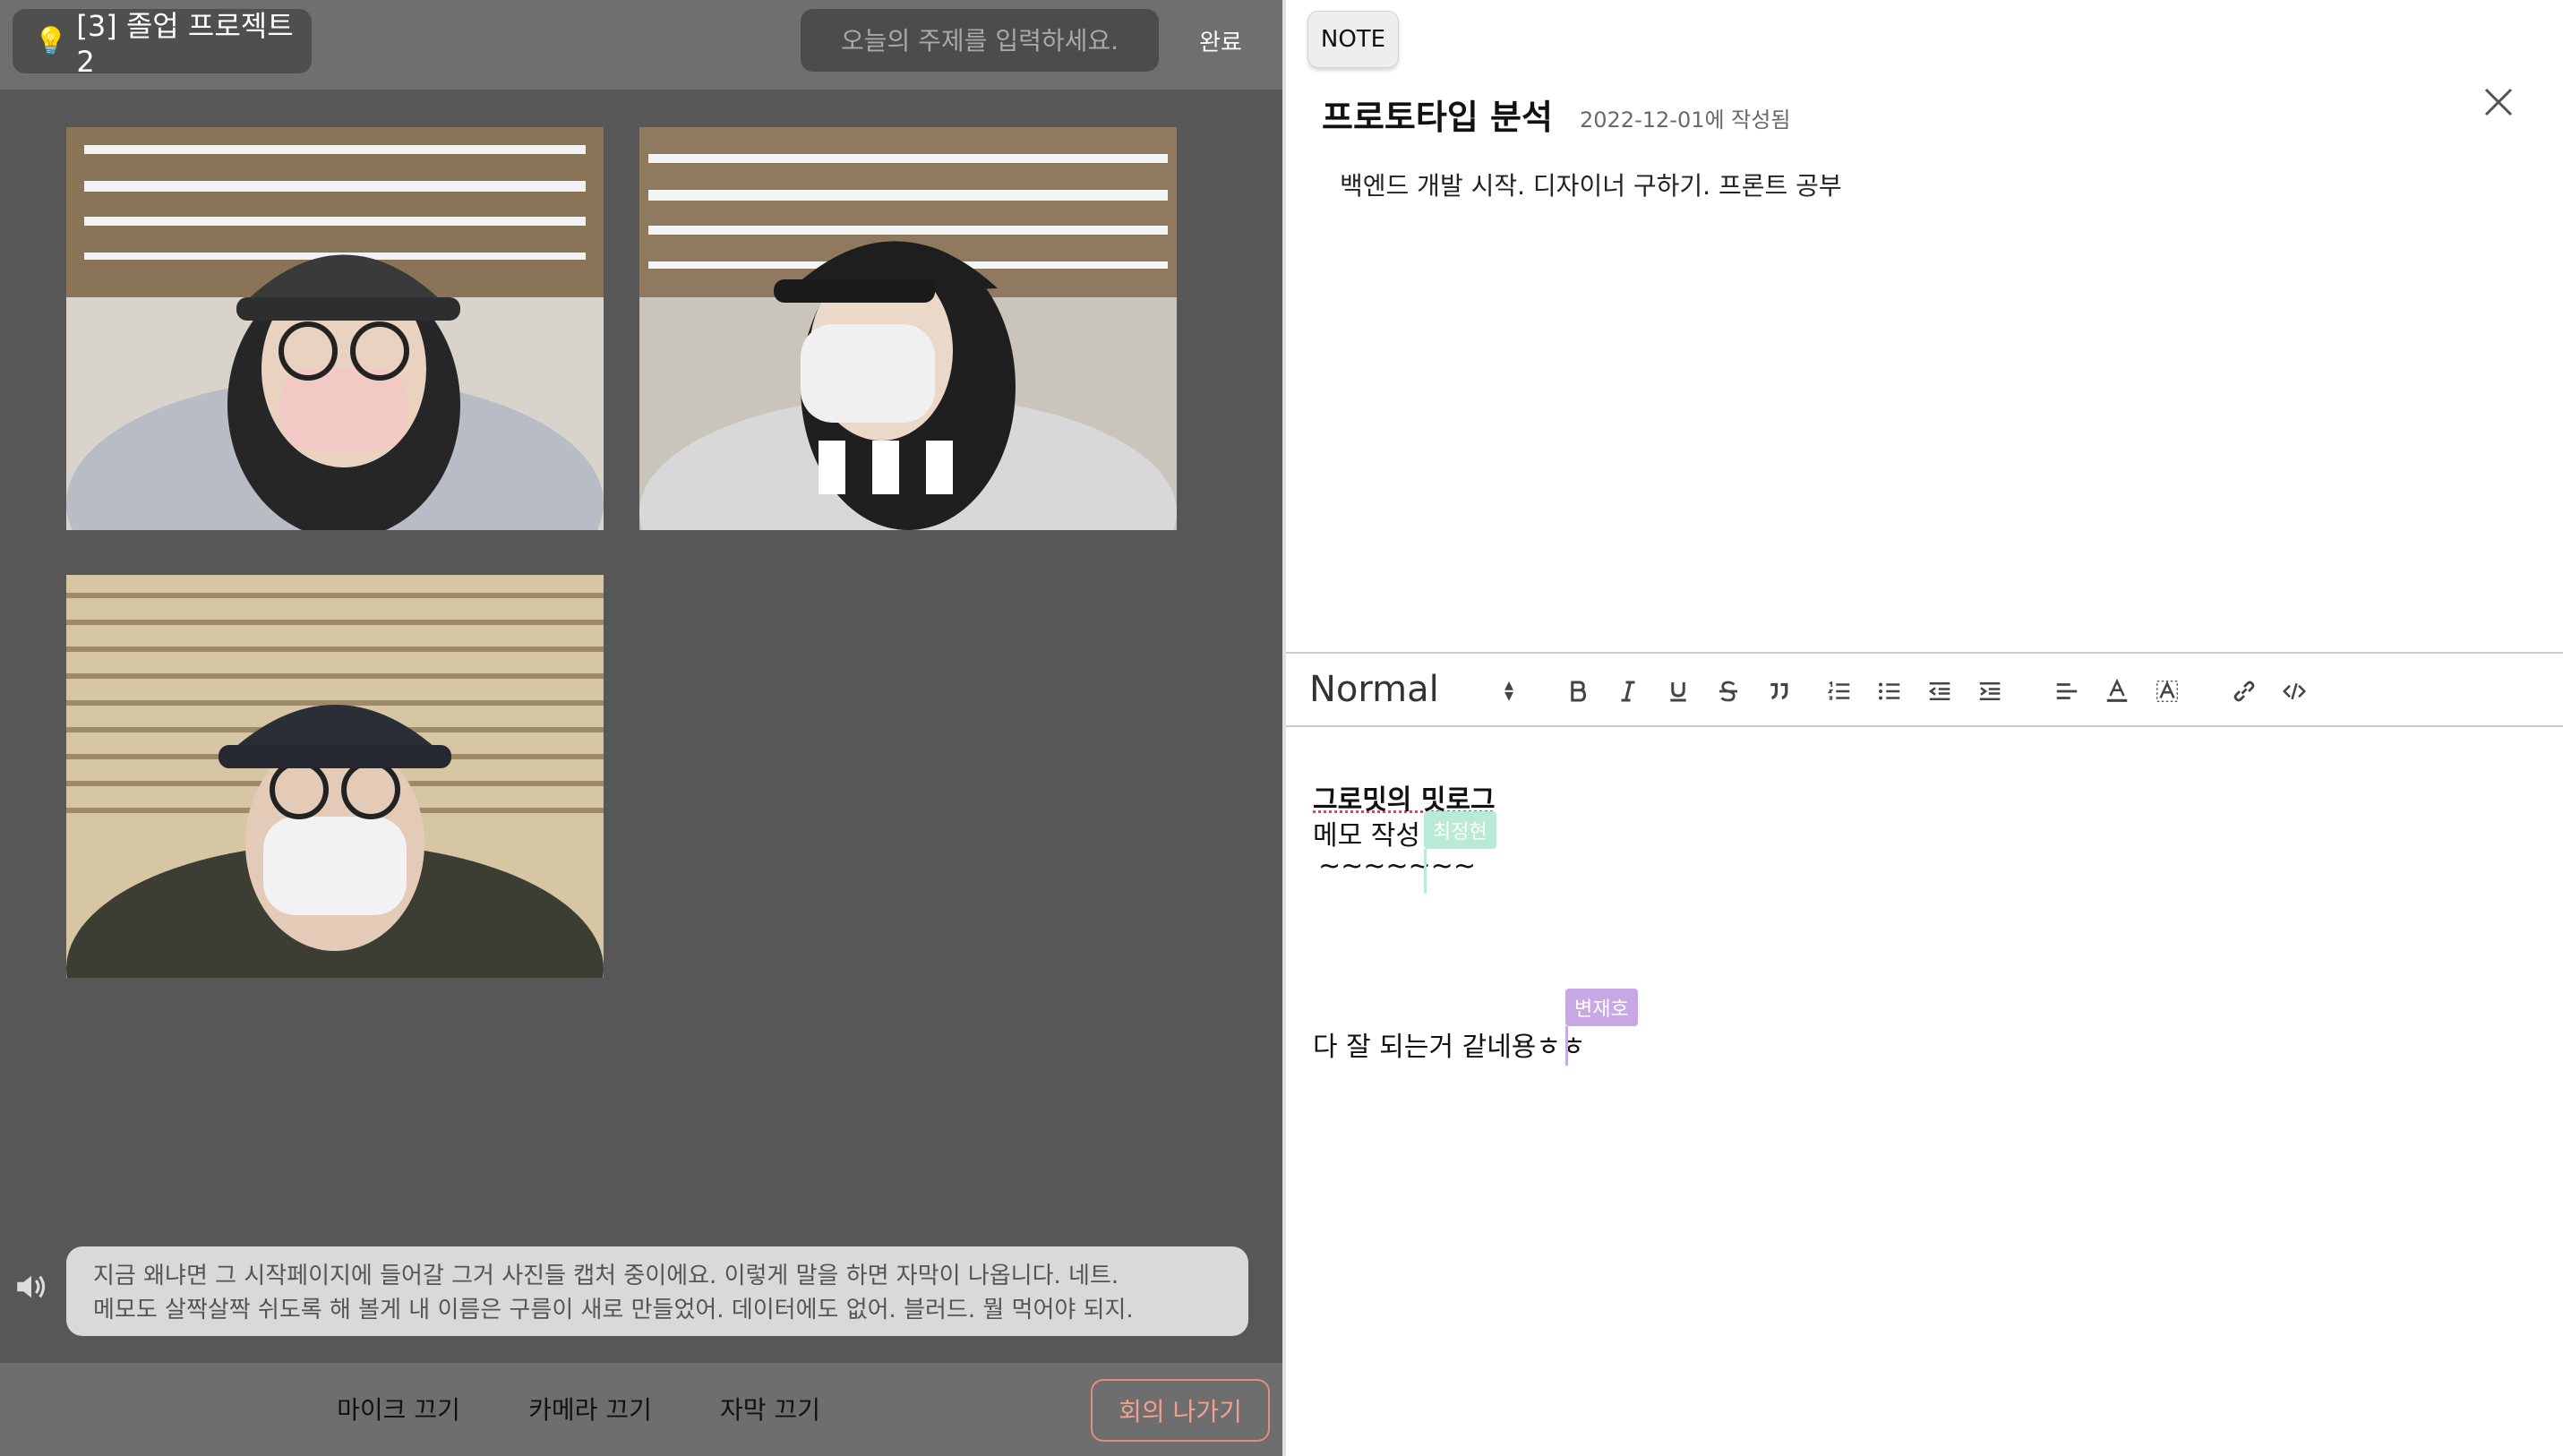  I want to click on subtitle-off-button: 자막 끄기, so click(770, 1408).